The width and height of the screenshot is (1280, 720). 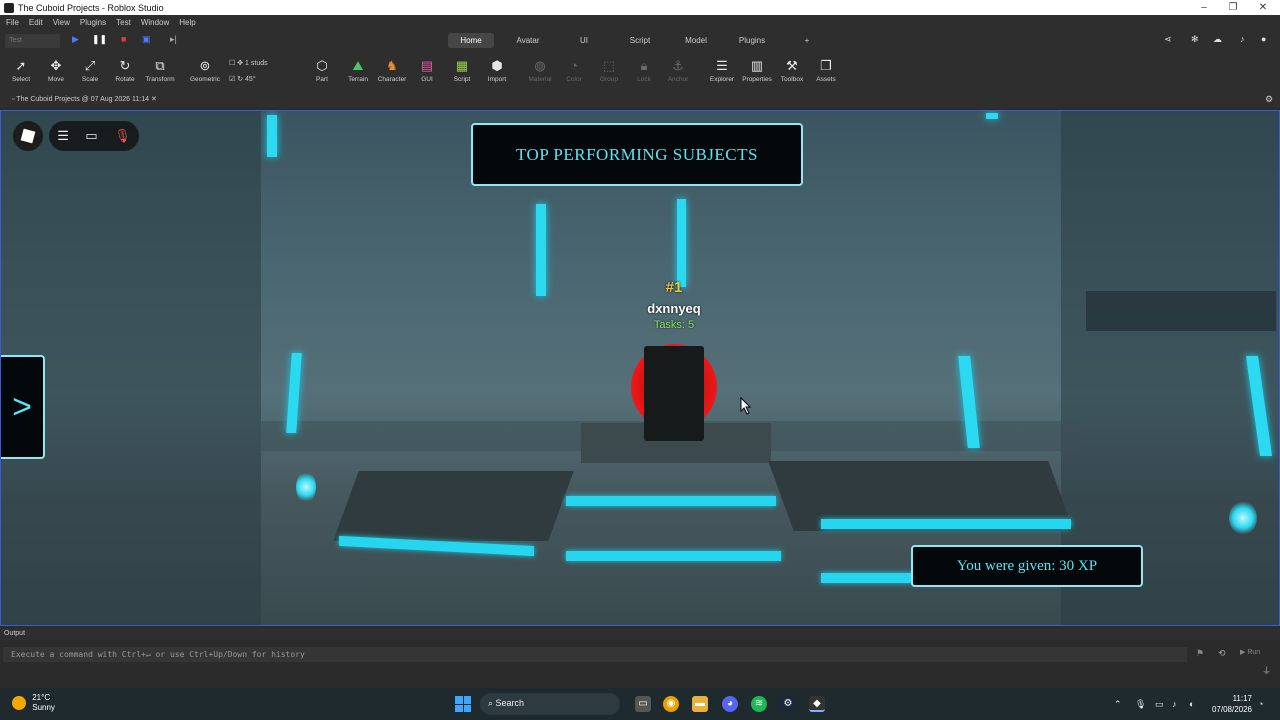 I want to click on notifications-icon: ◔, so click(x=1260, y=704).